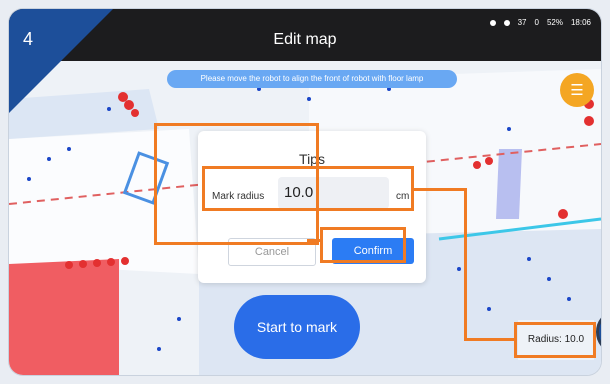 This screenshot has width=610, height=384. Describe the element at coordinates (506, 22) in the screenshot. I see `location-icon` at that location.